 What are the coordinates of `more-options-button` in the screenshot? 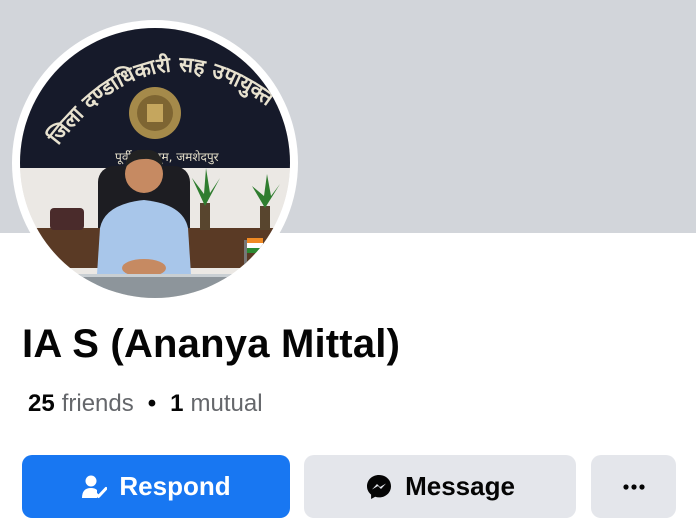 It's located at (633, 486).